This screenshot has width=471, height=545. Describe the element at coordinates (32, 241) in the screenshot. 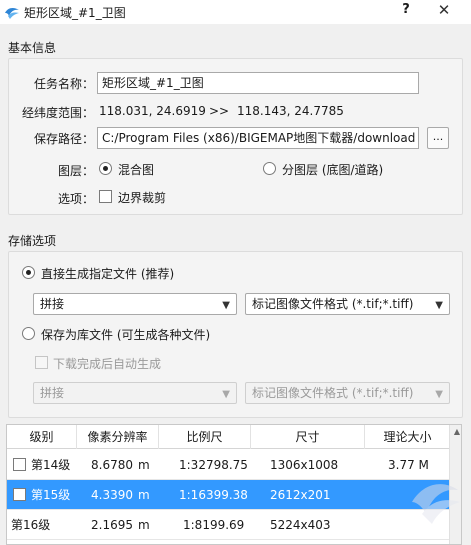

I see `storage-title: 存储选项` at that location.